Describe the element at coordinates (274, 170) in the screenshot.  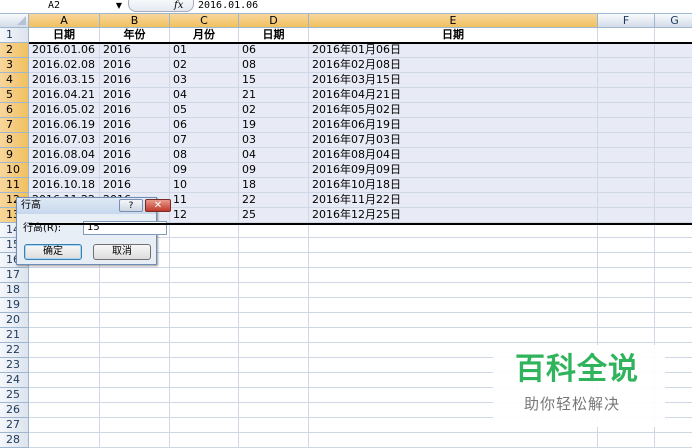
I see `cell: 09` at that location.